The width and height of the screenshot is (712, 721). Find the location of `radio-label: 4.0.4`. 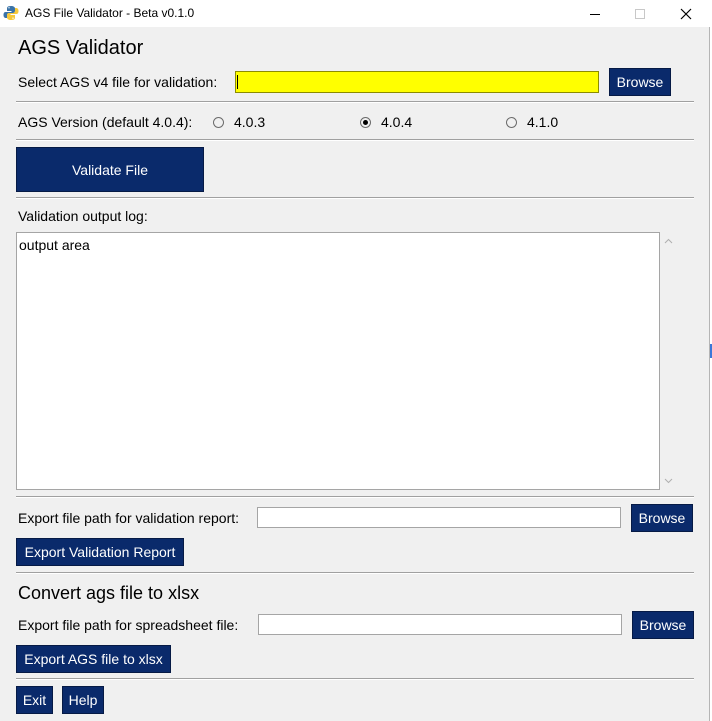

radio-label: 4.0.4 is located at coordinates (397, 122).